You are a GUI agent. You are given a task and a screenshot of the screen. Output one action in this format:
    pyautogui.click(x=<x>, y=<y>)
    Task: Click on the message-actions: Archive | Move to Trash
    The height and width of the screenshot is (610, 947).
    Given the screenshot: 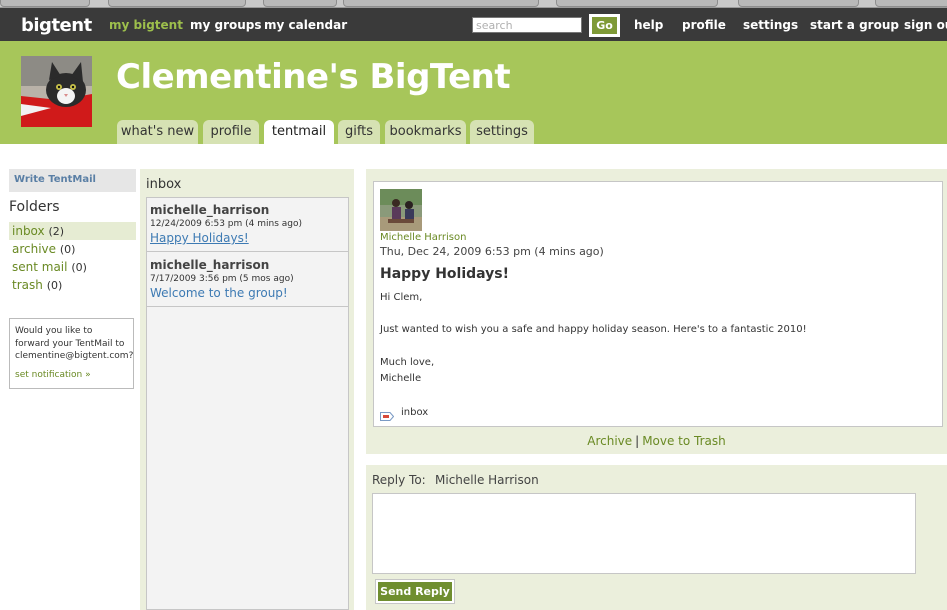 What is the action you would take?
    pyautogui.click(x=656, y=441)
    